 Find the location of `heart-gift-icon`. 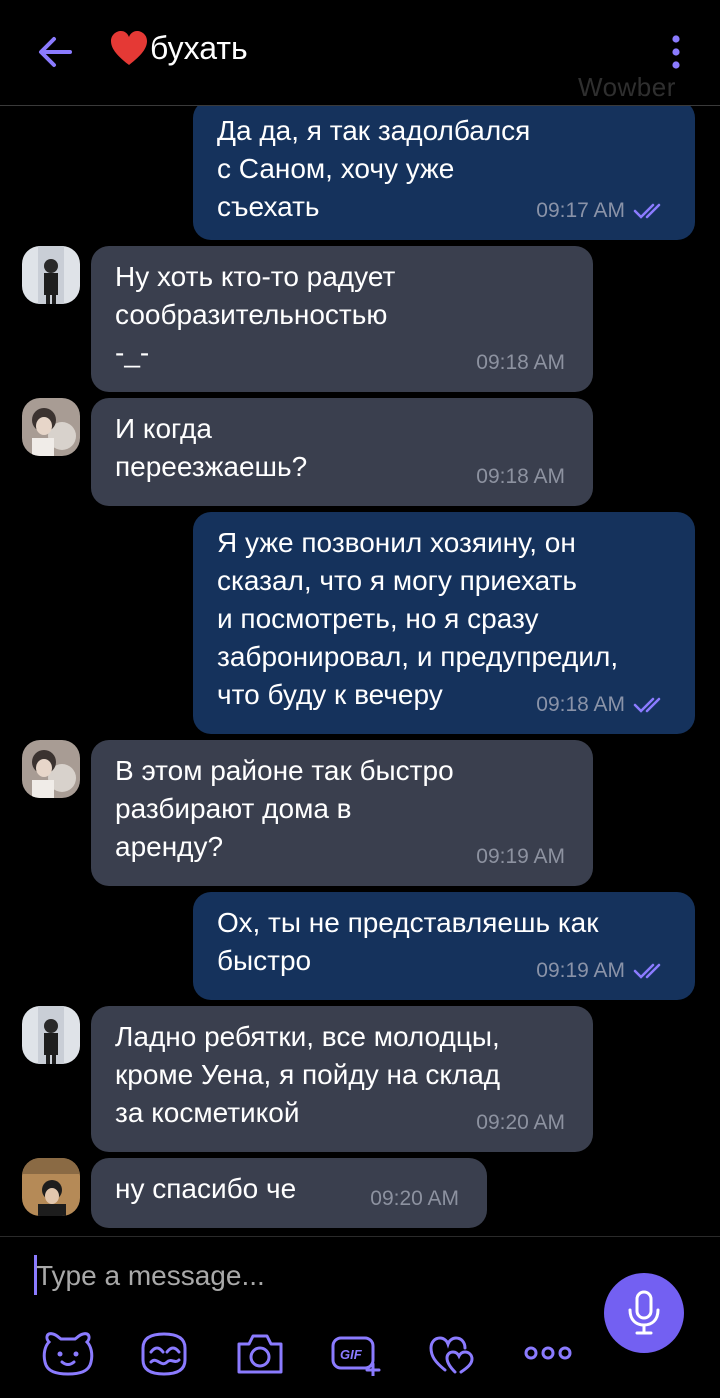

heart-gift-icon is located at coordinates (451, 1355).